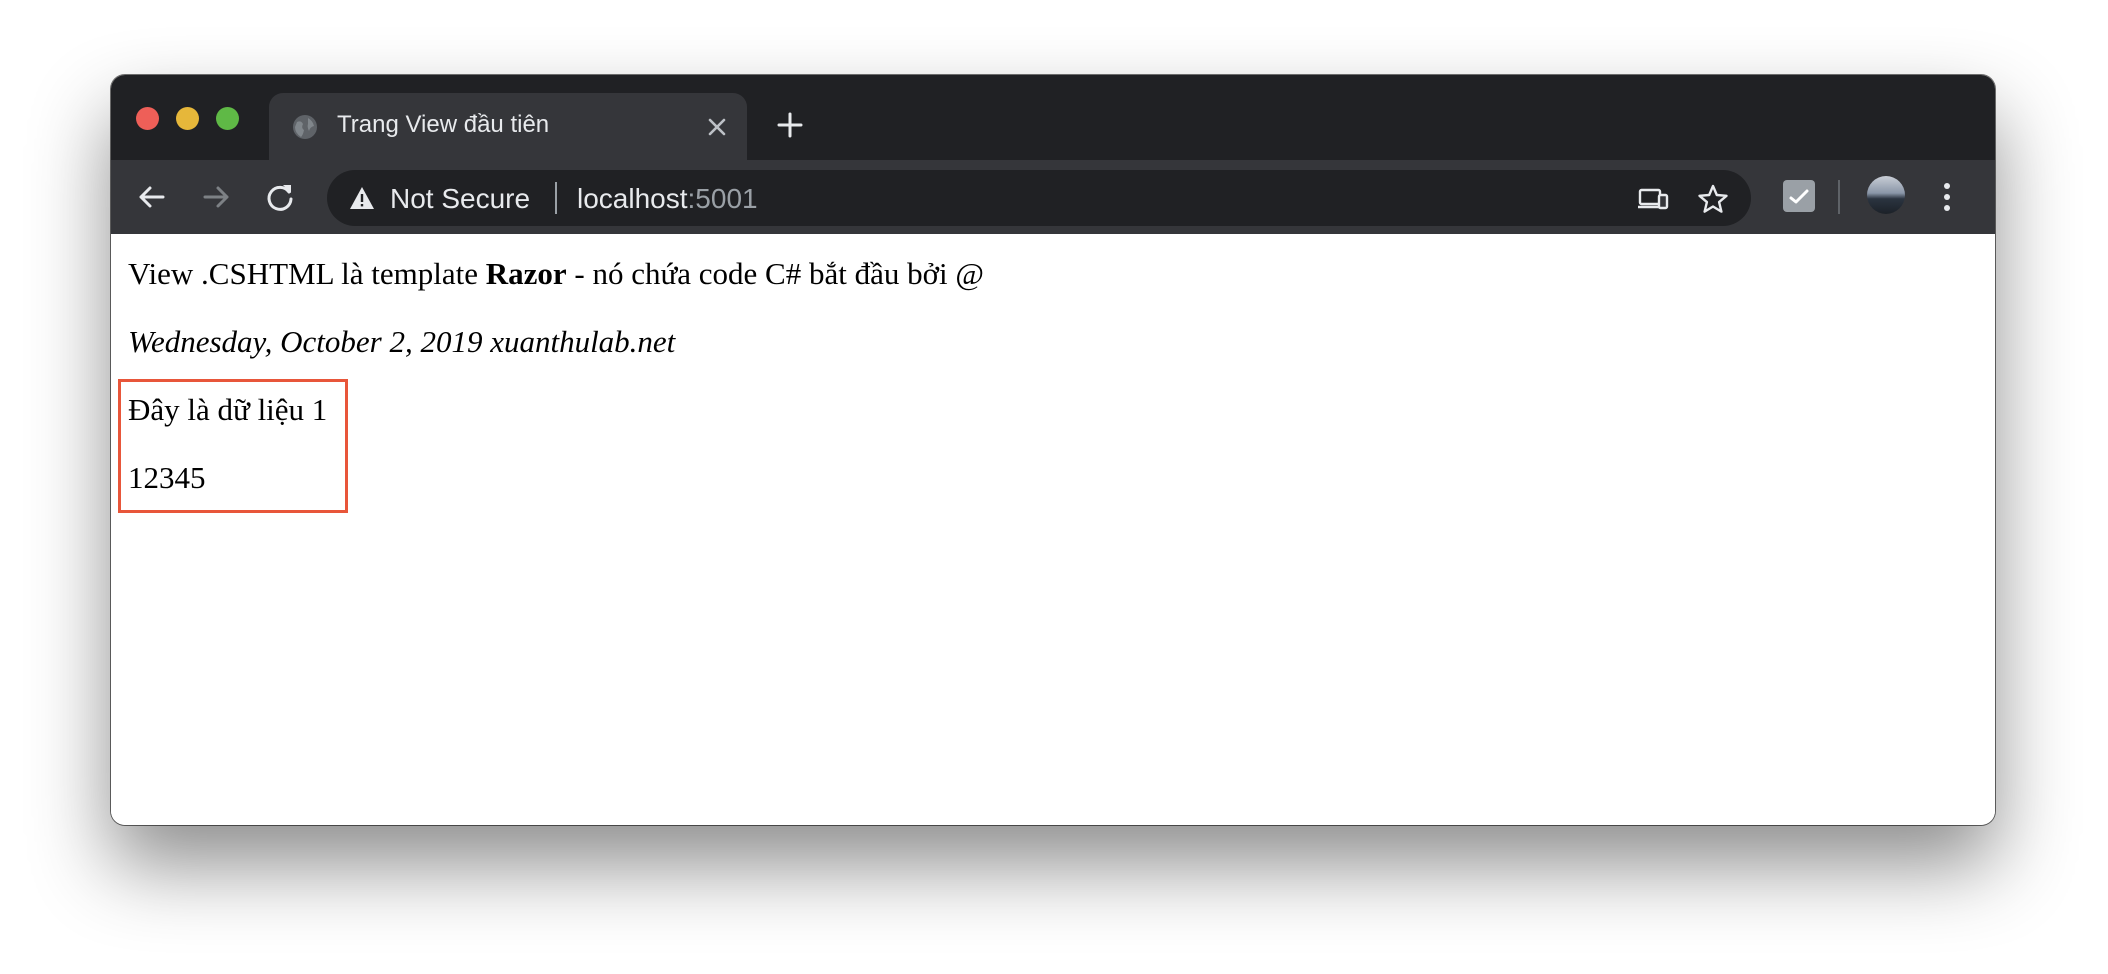 The width and height of the screenshot is (2108, 974). What do you see at coordinates (147, 118) in the screenshot?
I see `window-close-button` at bounding box center [147, 118].